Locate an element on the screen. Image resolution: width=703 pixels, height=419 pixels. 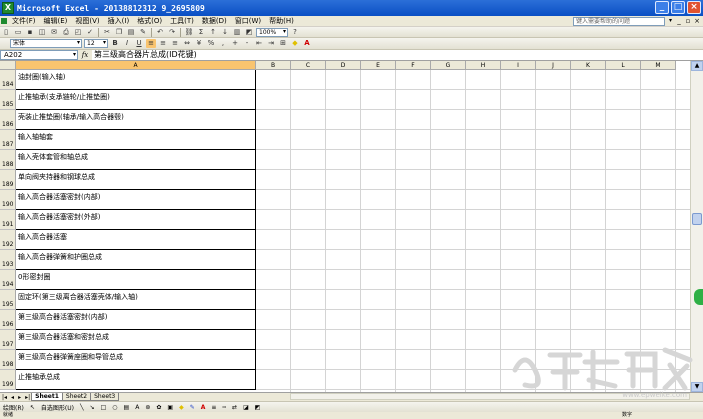
merge-center-icon: ⇔ is located at coordinates (187, 43).